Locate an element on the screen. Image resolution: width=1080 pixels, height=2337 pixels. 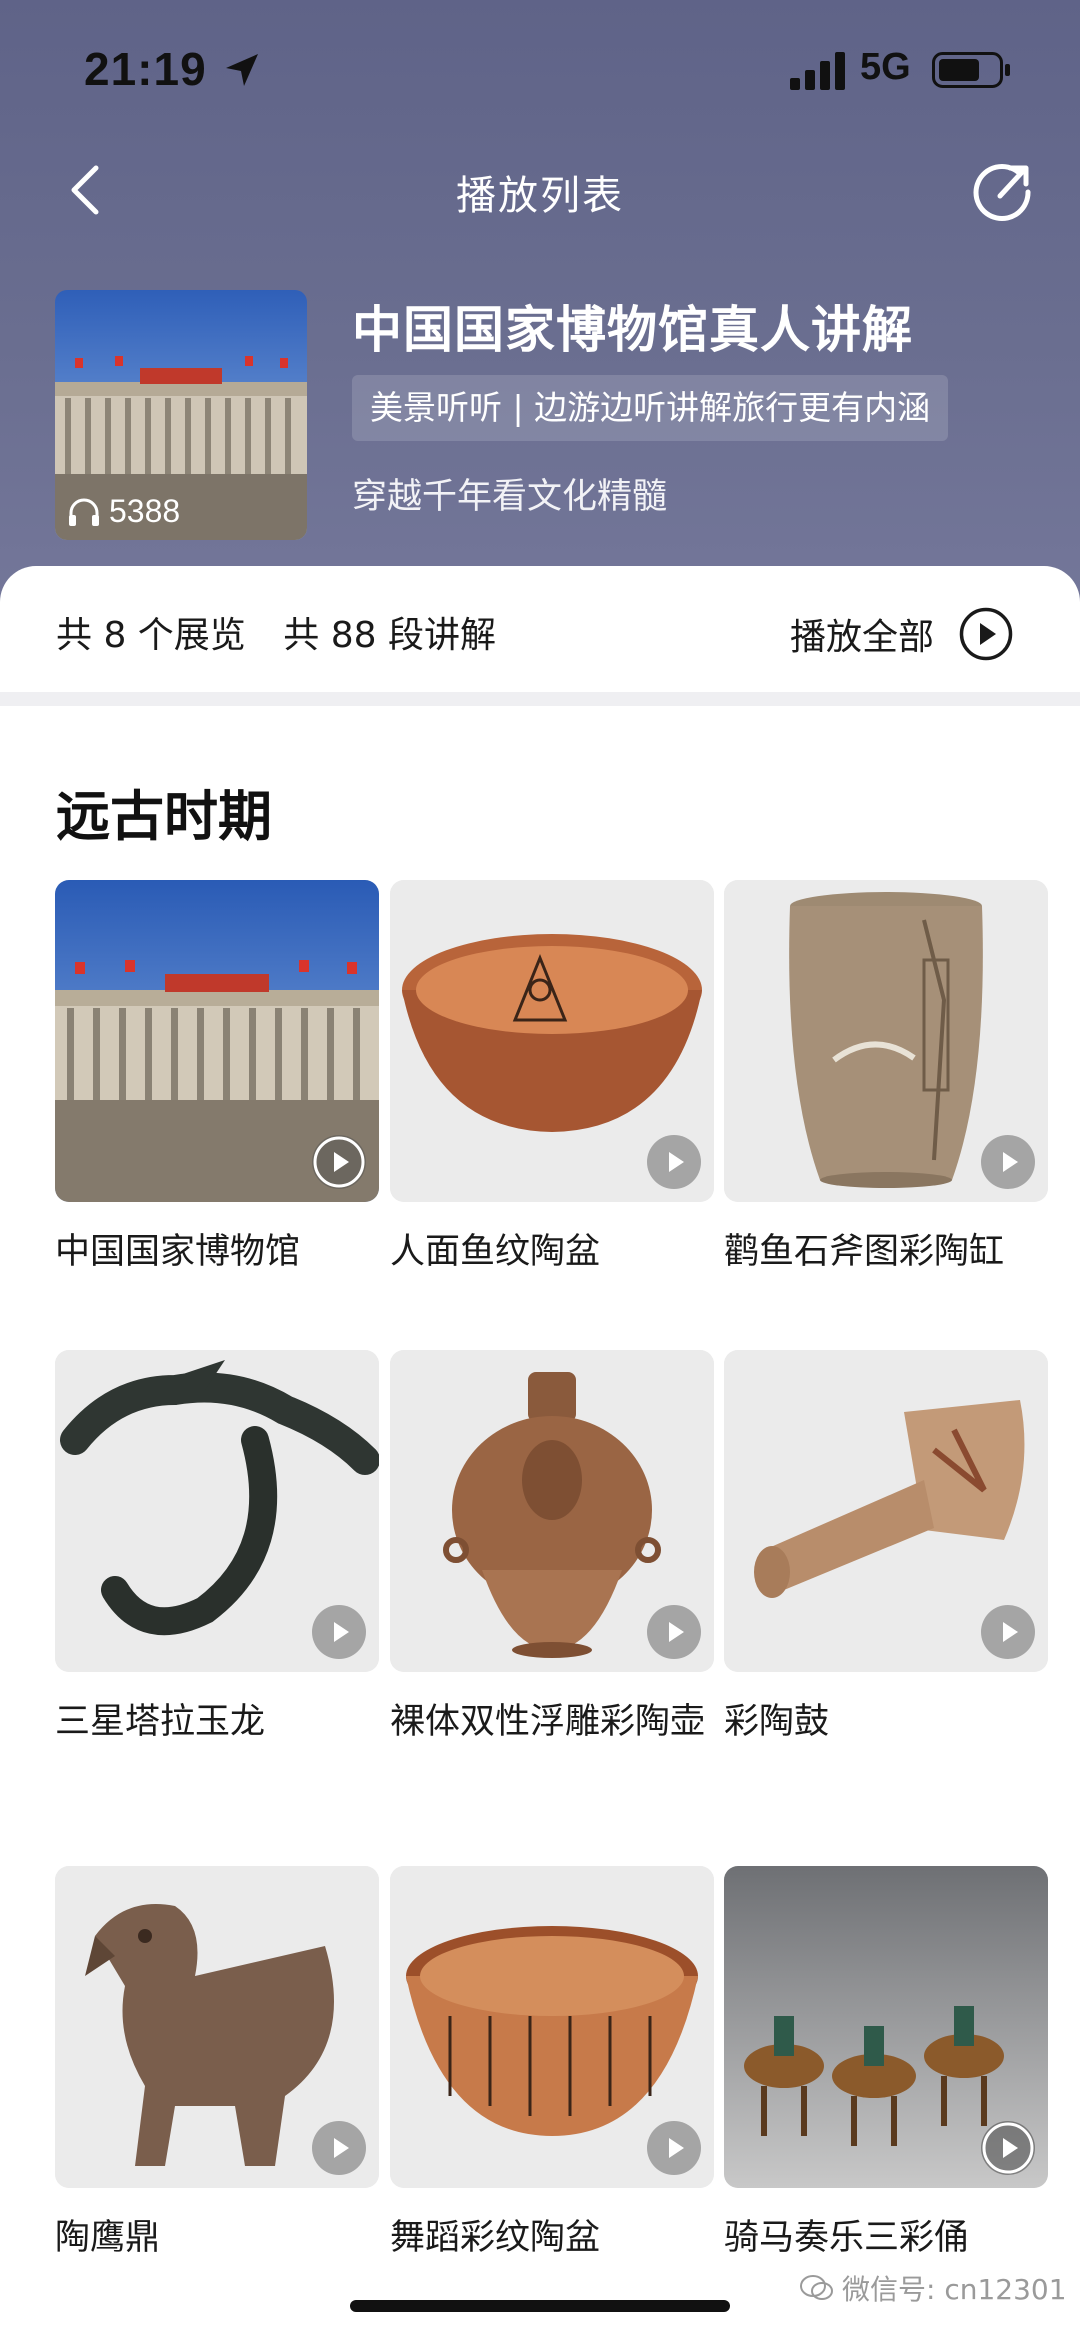
exhibit-card: 彩陶鼓 is located at coordinates (886, 1548).